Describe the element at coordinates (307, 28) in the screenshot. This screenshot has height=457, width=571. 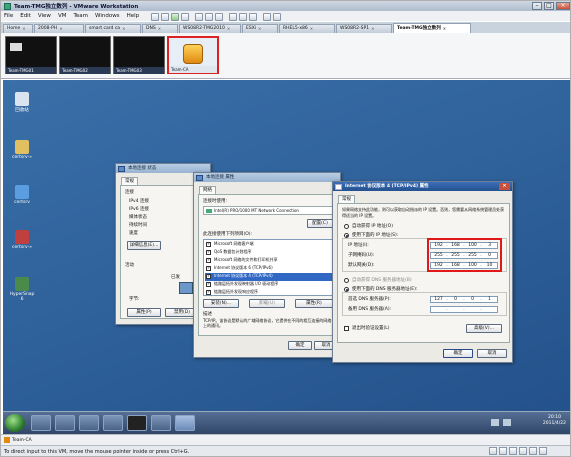
I see `tab-rhel5: RHEL5-x86 ×` at that location.